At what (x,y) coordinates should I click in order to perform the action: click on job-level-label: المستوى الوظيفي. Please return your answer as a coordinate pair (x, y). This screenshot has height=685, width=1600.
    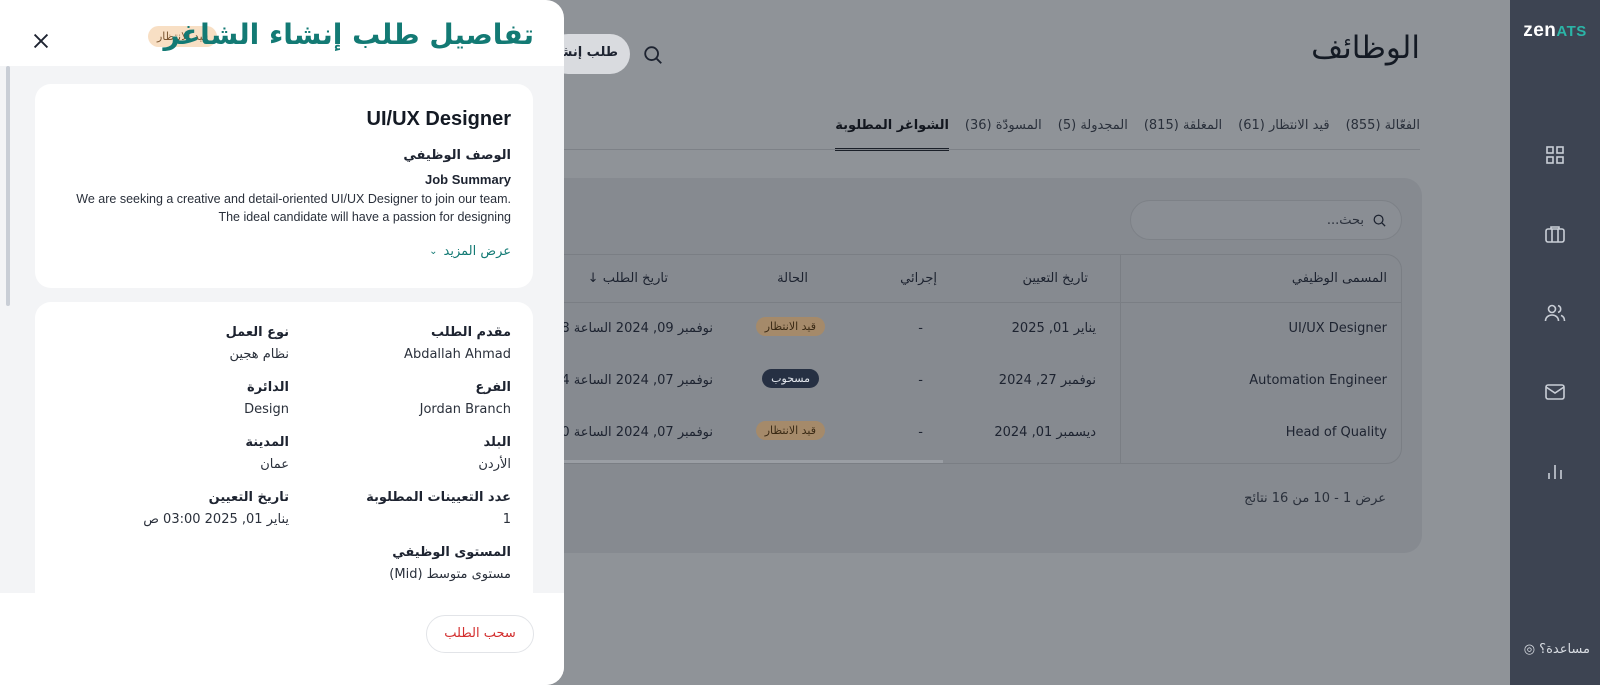
    Looking at the image, I should click on (451, 552).